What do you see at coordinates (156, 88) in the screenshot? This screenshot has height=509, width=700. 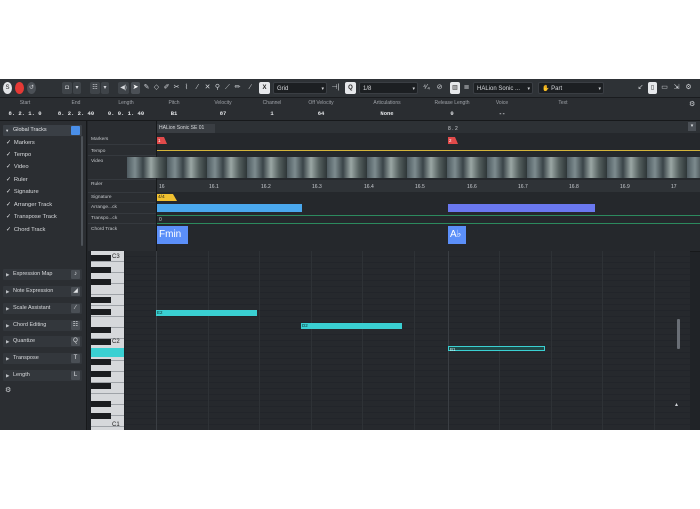 I see `eraser-icon: ◇` at bounding box center [156, 88].